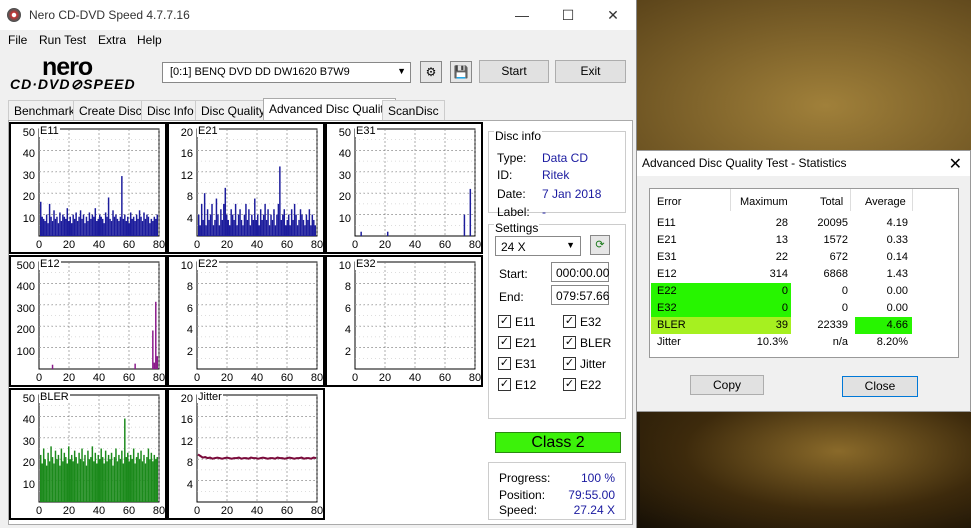 The width and height of the screenshot is (971, 528). What do you see at coordinates (366, 131) in the screenshot?
I see `chart-title: E31` at bounding box center [366, 131].